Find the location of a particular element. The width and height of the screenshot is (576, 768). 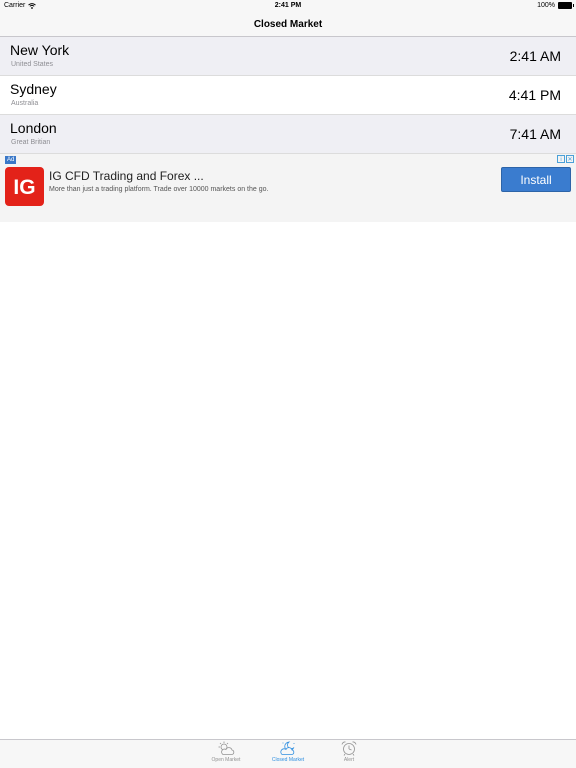

tab-label: Open Market is located at coordinates (226, 760).